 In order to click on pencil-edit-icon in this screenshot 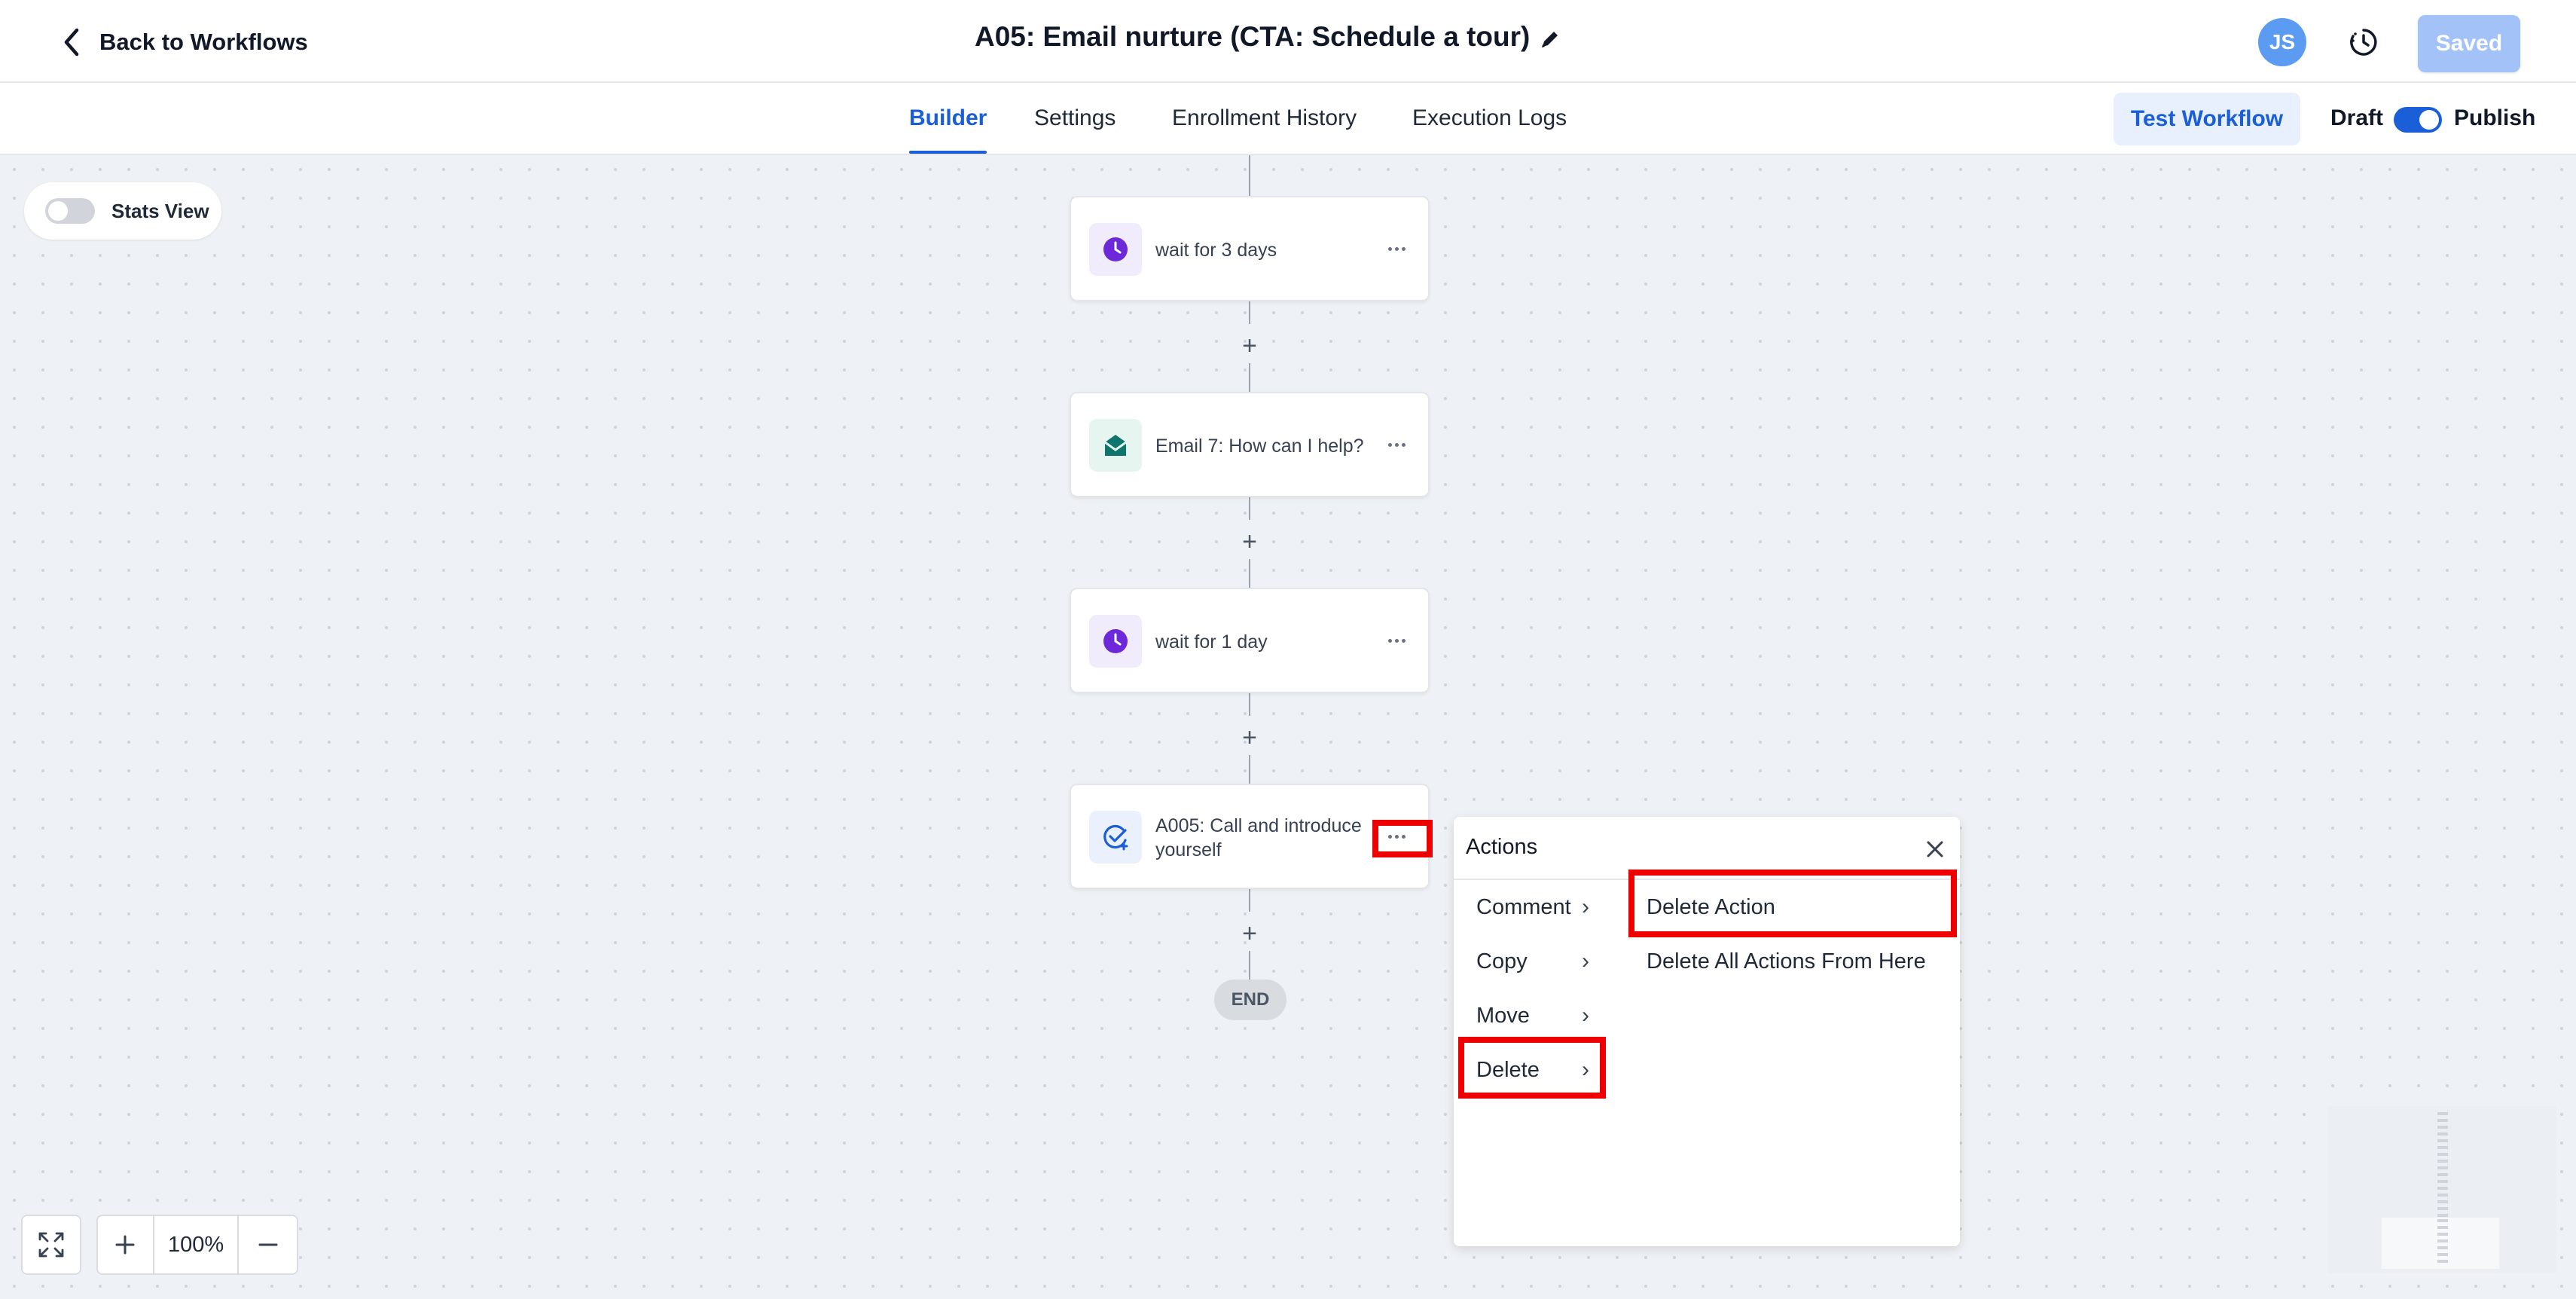, I will do `click(1550, 39)`.